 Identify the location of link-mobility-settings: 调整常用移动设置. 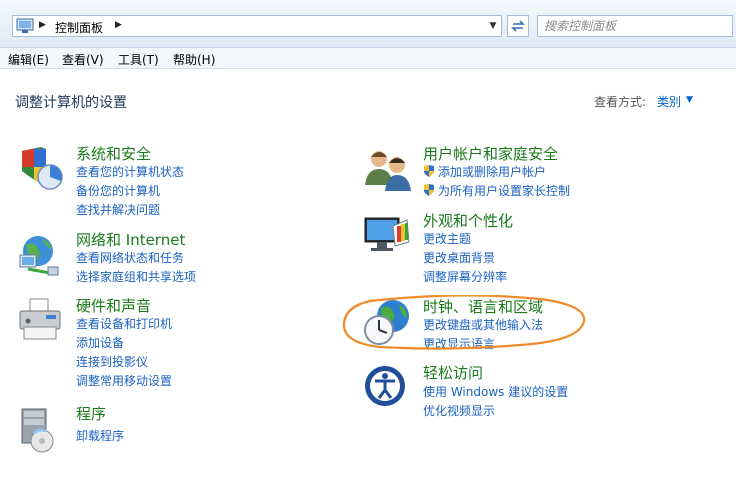
(124, 380).